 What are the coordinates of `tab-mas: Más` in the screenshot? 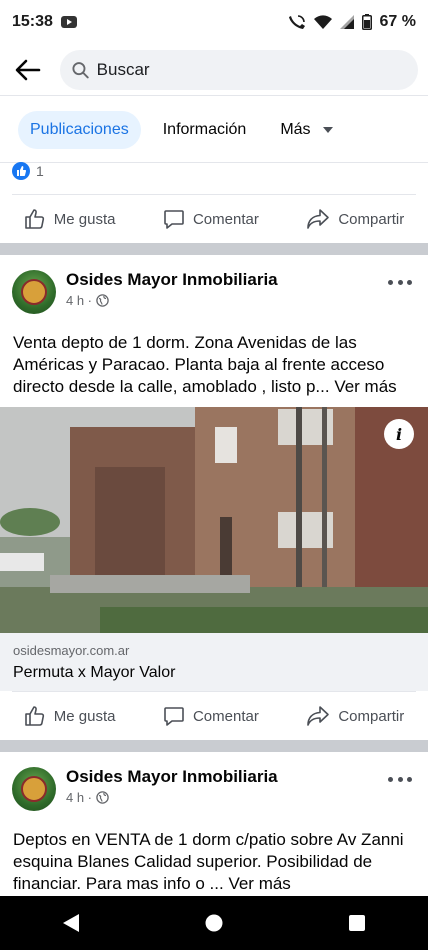 It's located at (306, 130).